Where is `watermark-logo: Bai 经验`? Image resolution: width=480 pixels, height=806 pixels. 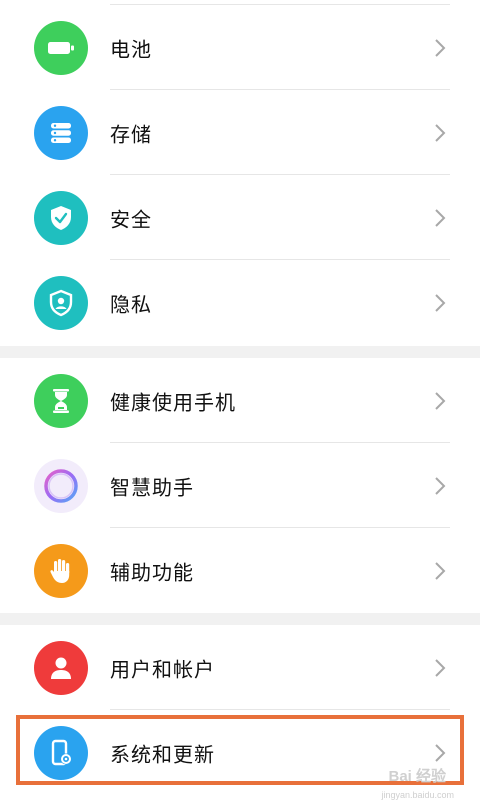 watermark-logo: Bai 经验 is located at coordinates (417, 776).